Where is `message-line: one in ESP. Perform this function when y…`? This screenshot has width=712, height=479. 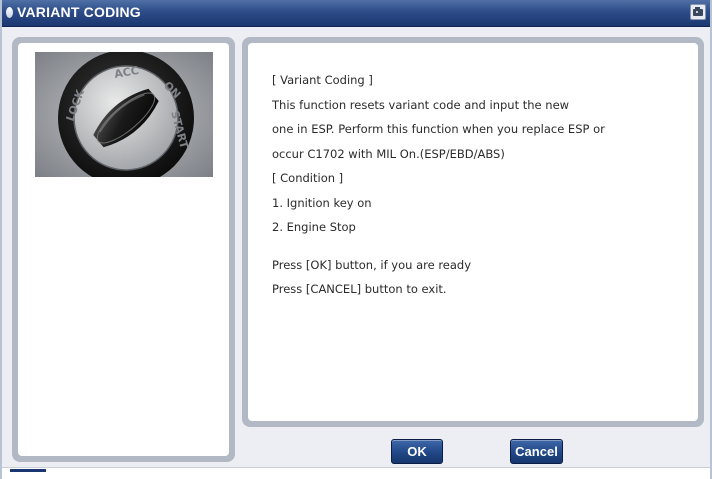 message-line: one in ESP. Perform this function when y… is located at coordinates (438, 129).